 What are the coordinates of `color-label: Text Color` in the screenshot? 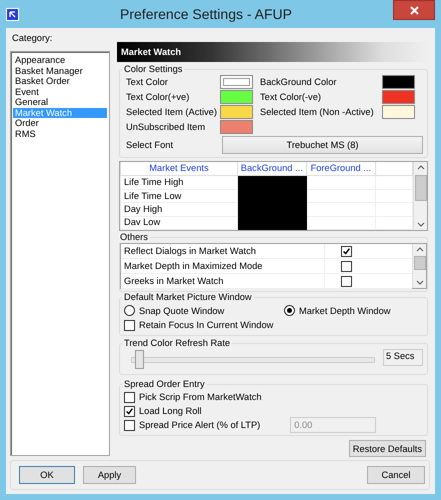 It's located at (147, 82).